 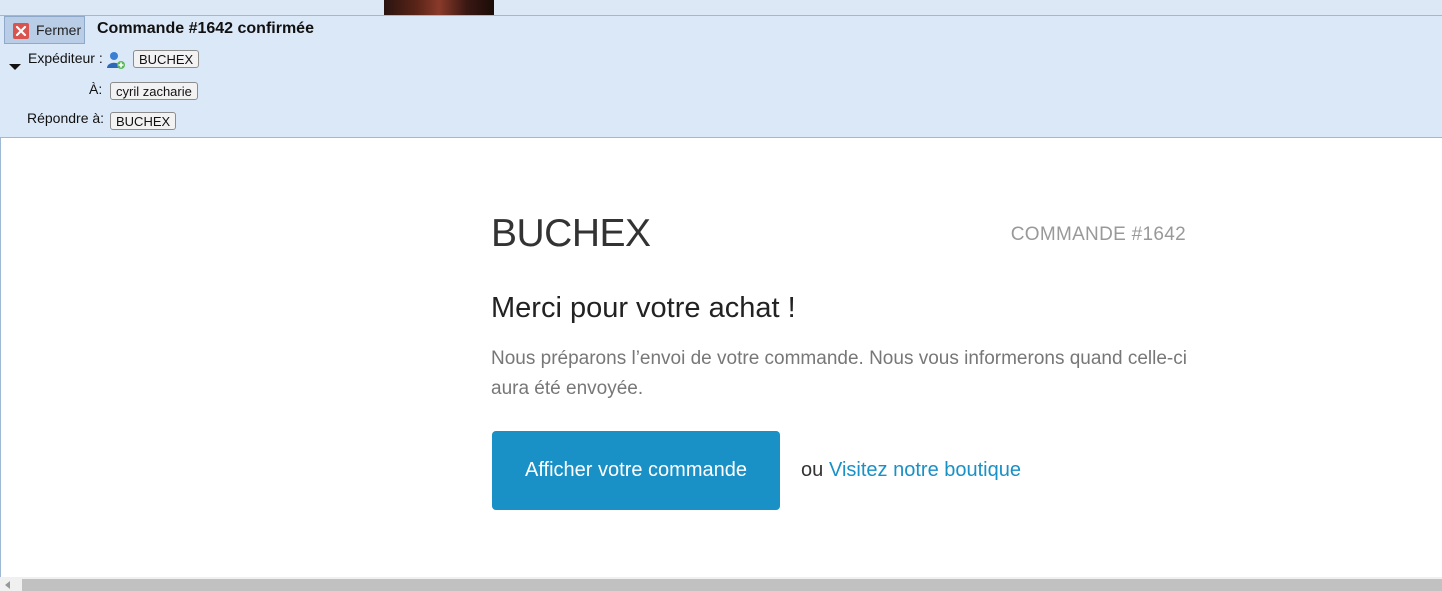 I want to click on view-order-button: Afficher votre commande, so click(x=636, y=470).